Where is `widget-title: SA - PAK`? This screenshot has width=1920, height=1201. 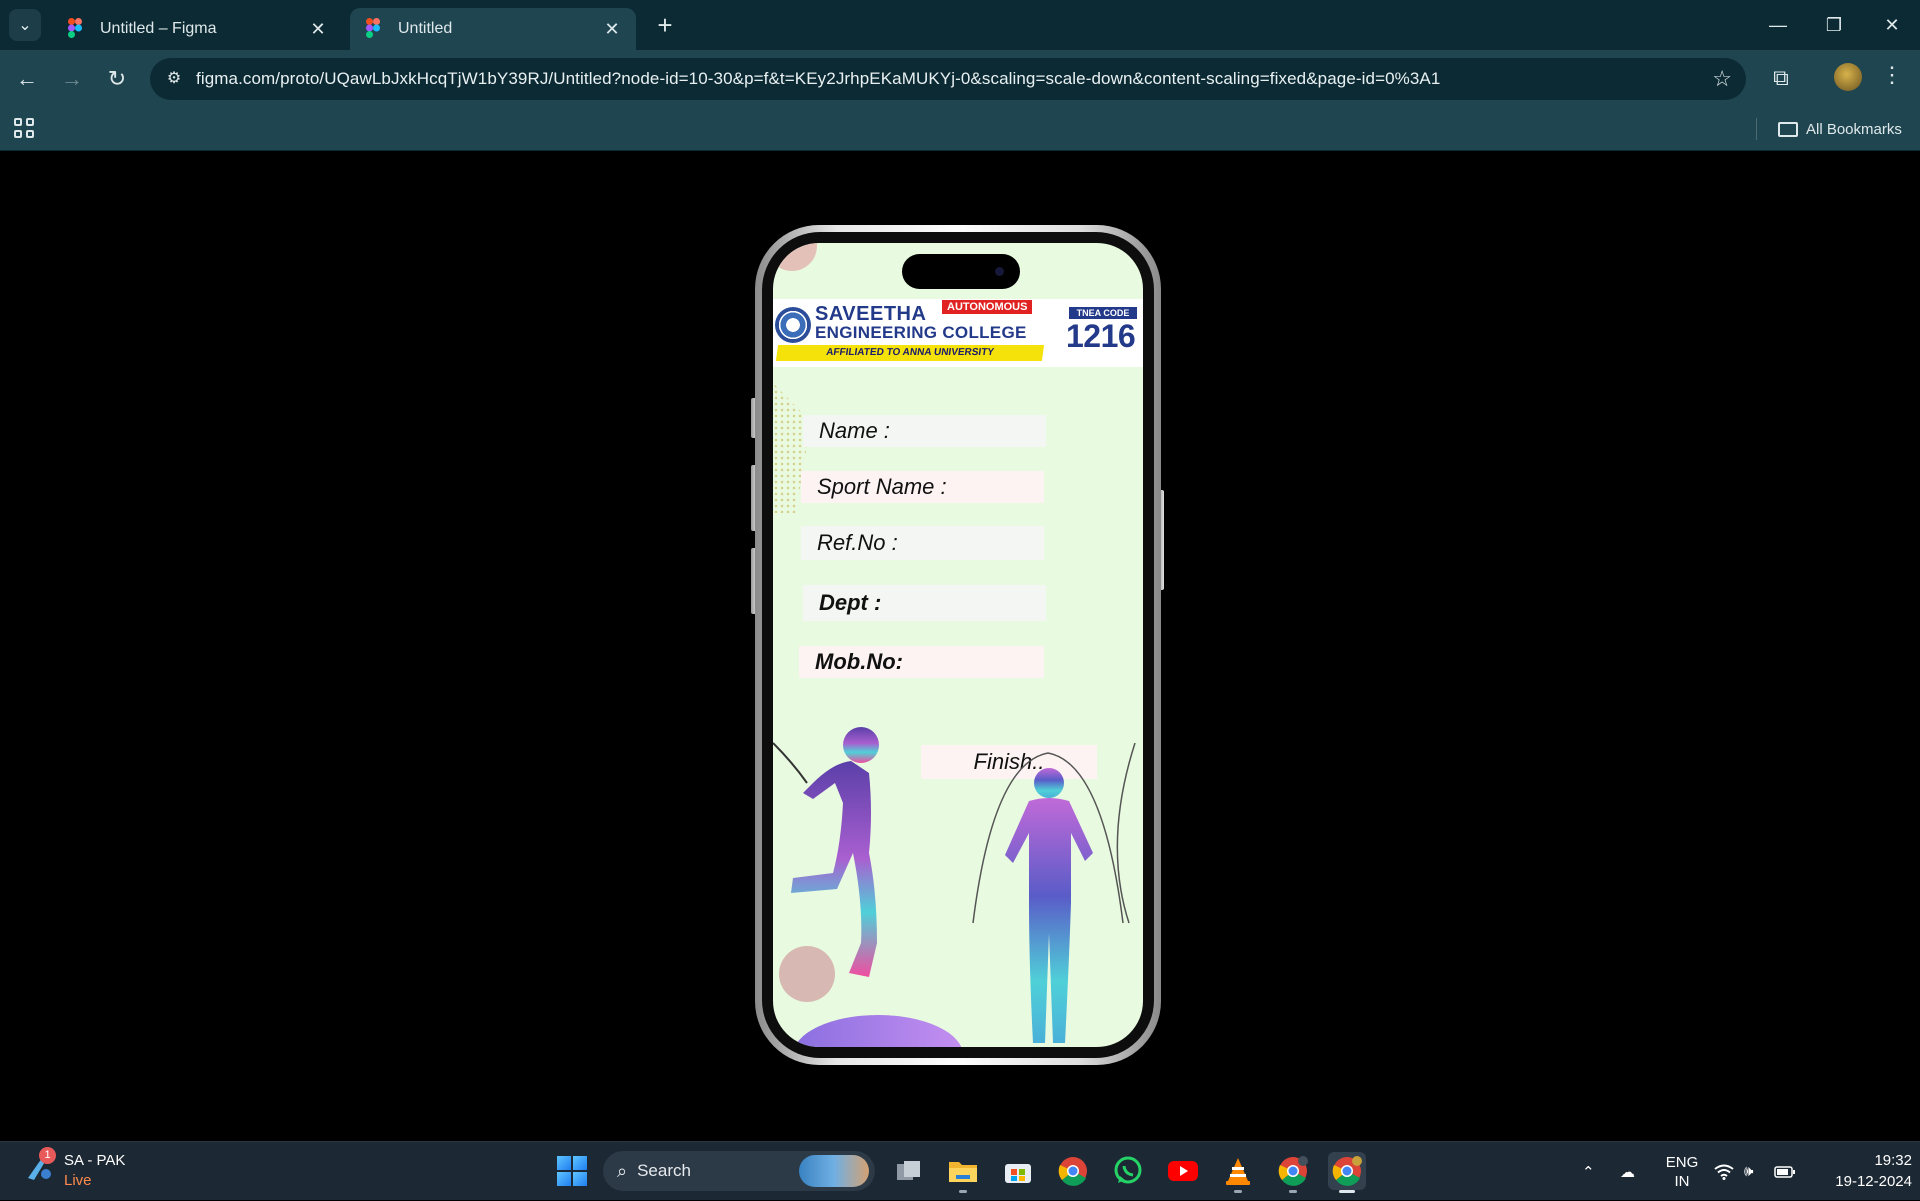 widget-title: SA - PAK is located at coordinates (95, 1160).